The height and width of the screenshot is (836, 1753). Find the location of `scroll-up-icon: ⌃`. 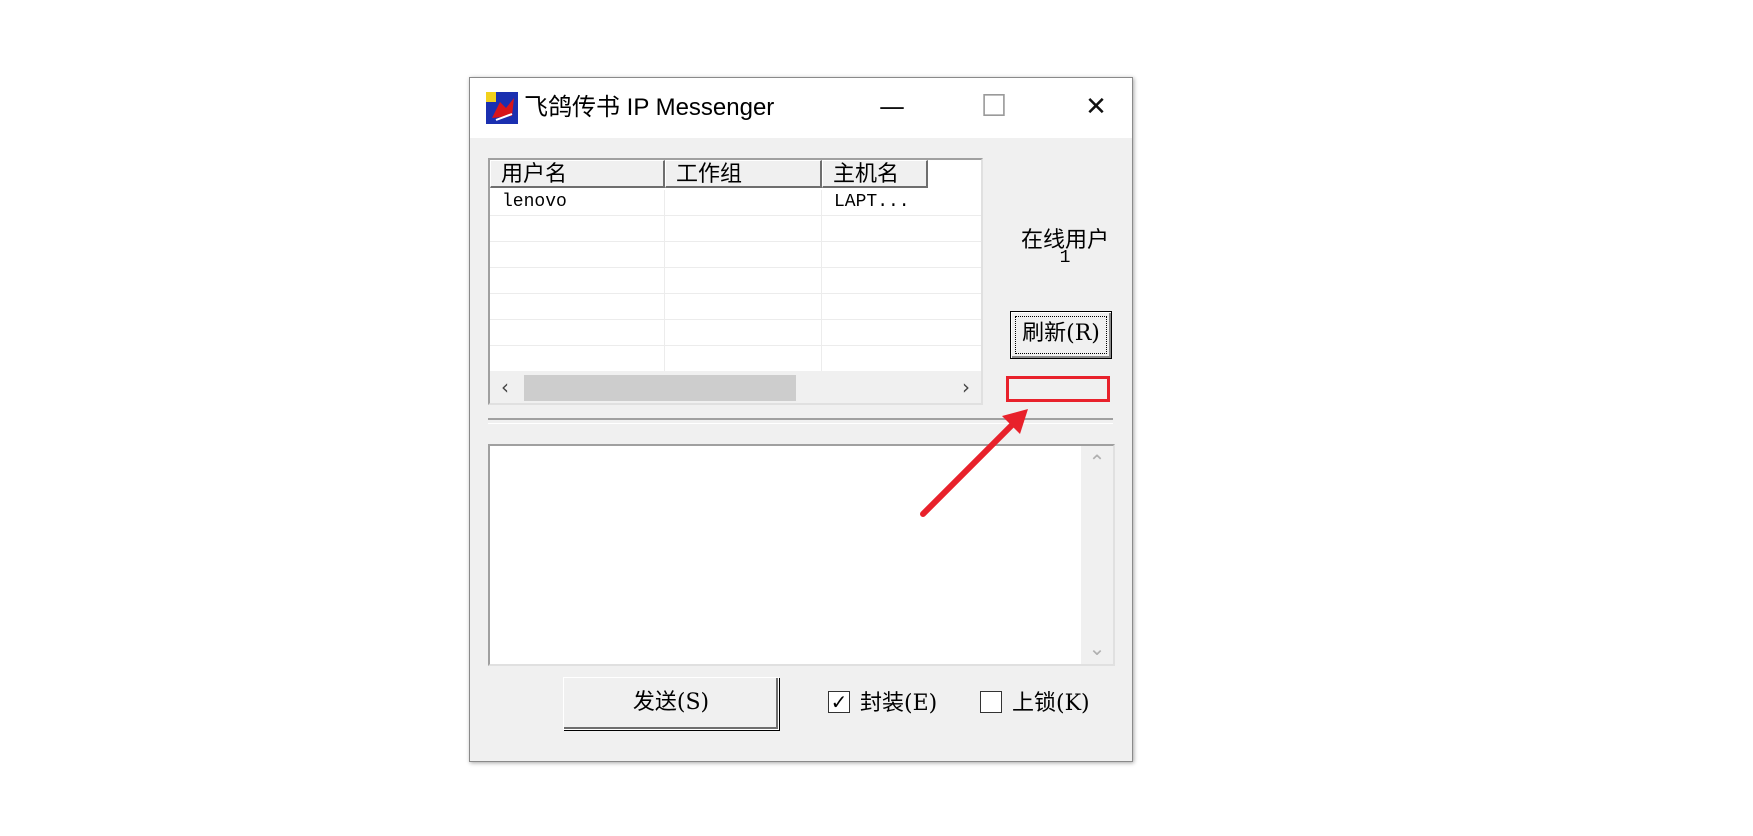

scroll-up-icon: ⌃ is located at coordinates (1097, 462).